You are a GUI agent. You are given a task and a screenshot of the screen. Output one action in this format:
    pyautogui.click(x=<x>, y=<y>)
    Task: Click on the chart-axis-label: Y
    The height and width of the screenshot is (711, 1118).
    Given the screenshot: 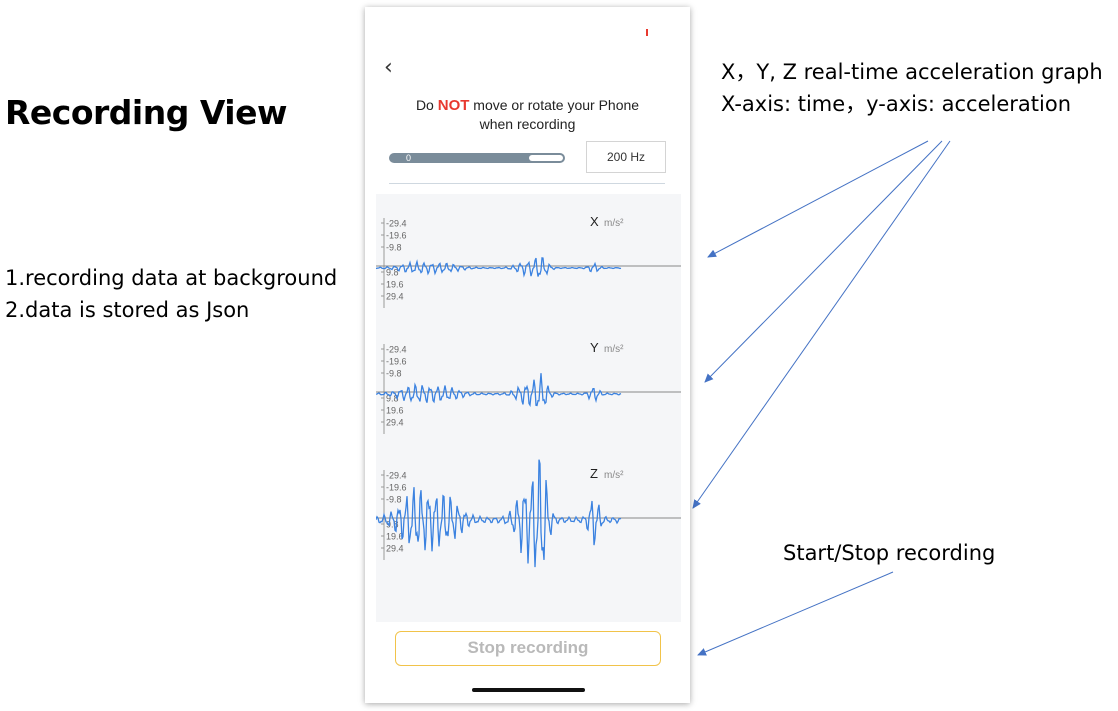 What is the action you would take?
    pyautogui.click(x=594, y=347)
    